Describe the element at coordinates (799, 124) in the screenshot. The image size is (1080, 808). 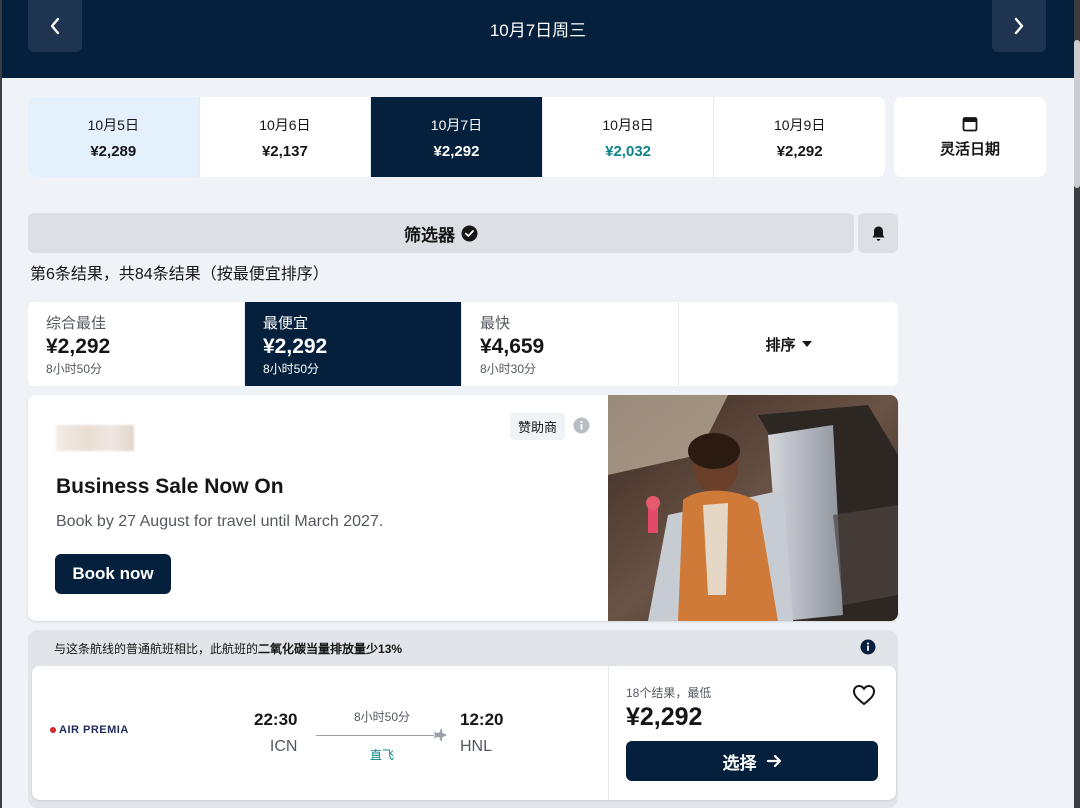
I see `date-option-label: 10月9日` at that location.